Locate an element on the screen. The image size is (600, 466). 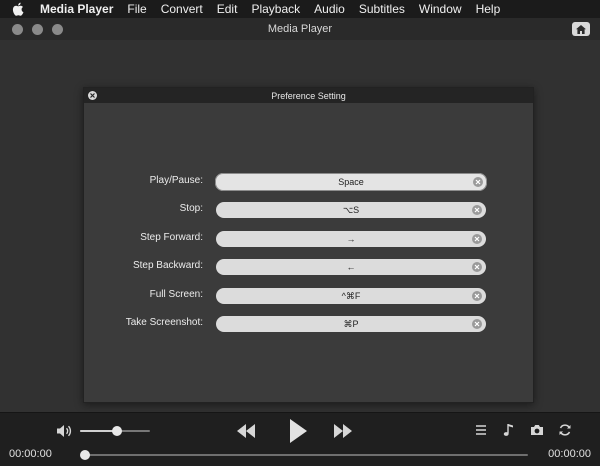
home-button is located at coordinates (581, 29).